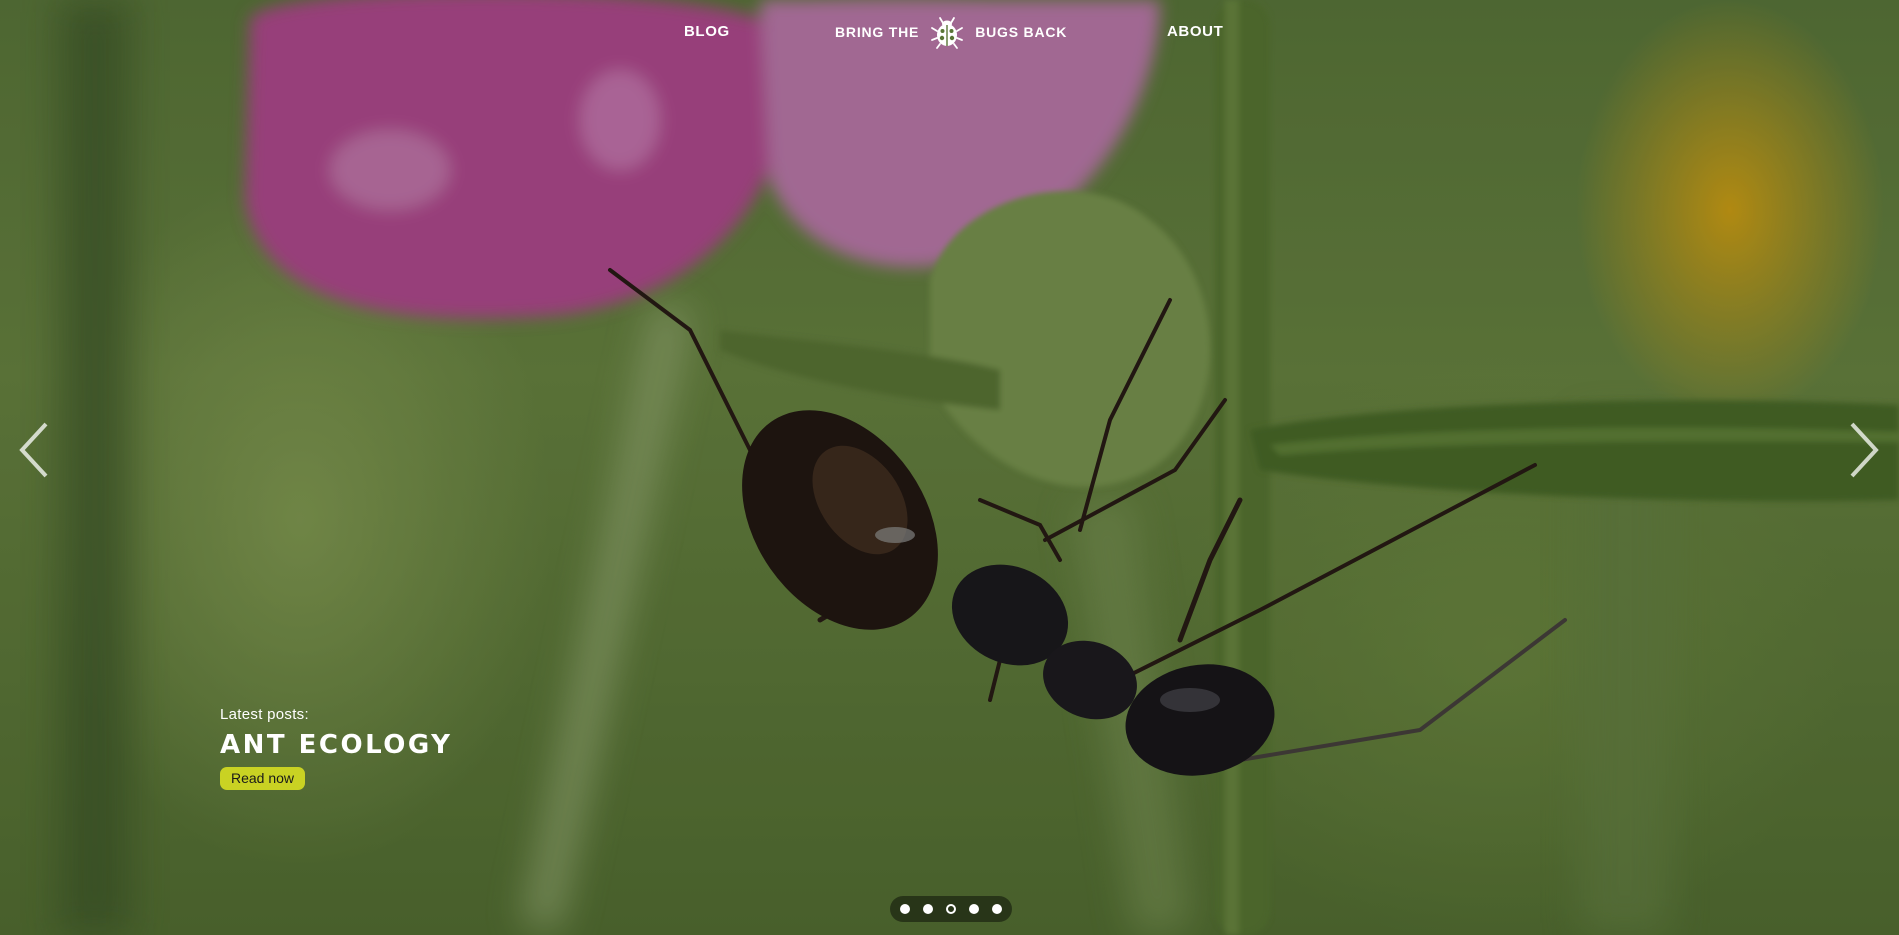  I want to click on chevron-right-icon, so click(1864, 450).